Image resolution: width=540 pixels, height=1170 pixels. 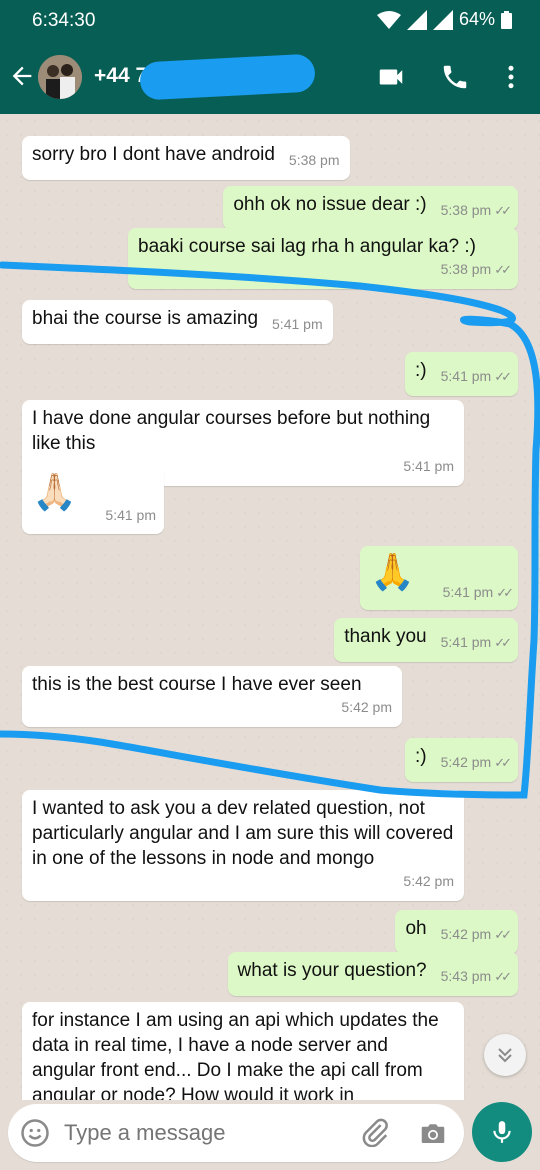 I want to click on message-composer, so click(x=236, y=1133).